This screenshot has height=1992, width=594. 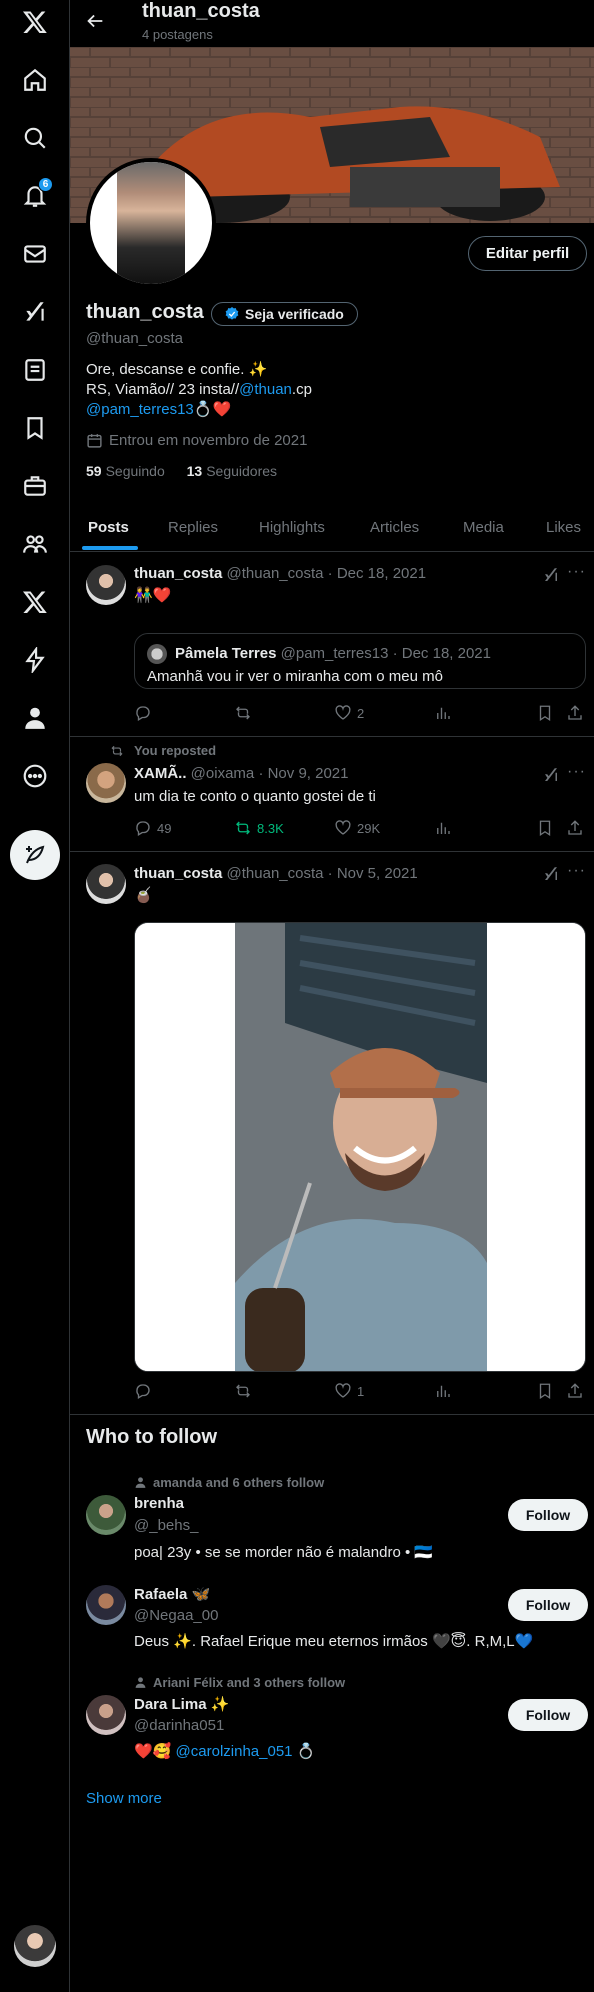 I want to click on tab-highlights: Highlights, so click(x=292, y=527).